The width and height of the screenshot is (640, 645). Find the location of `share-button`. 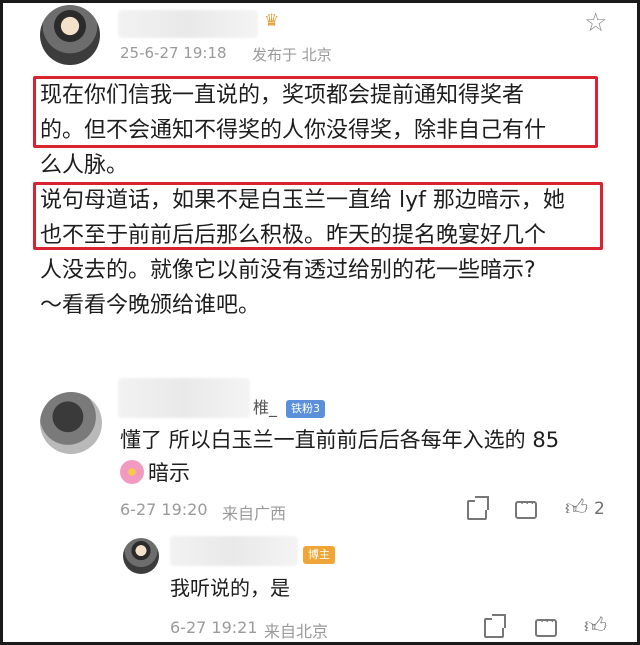

share-button is located at coordinates (478, 510).